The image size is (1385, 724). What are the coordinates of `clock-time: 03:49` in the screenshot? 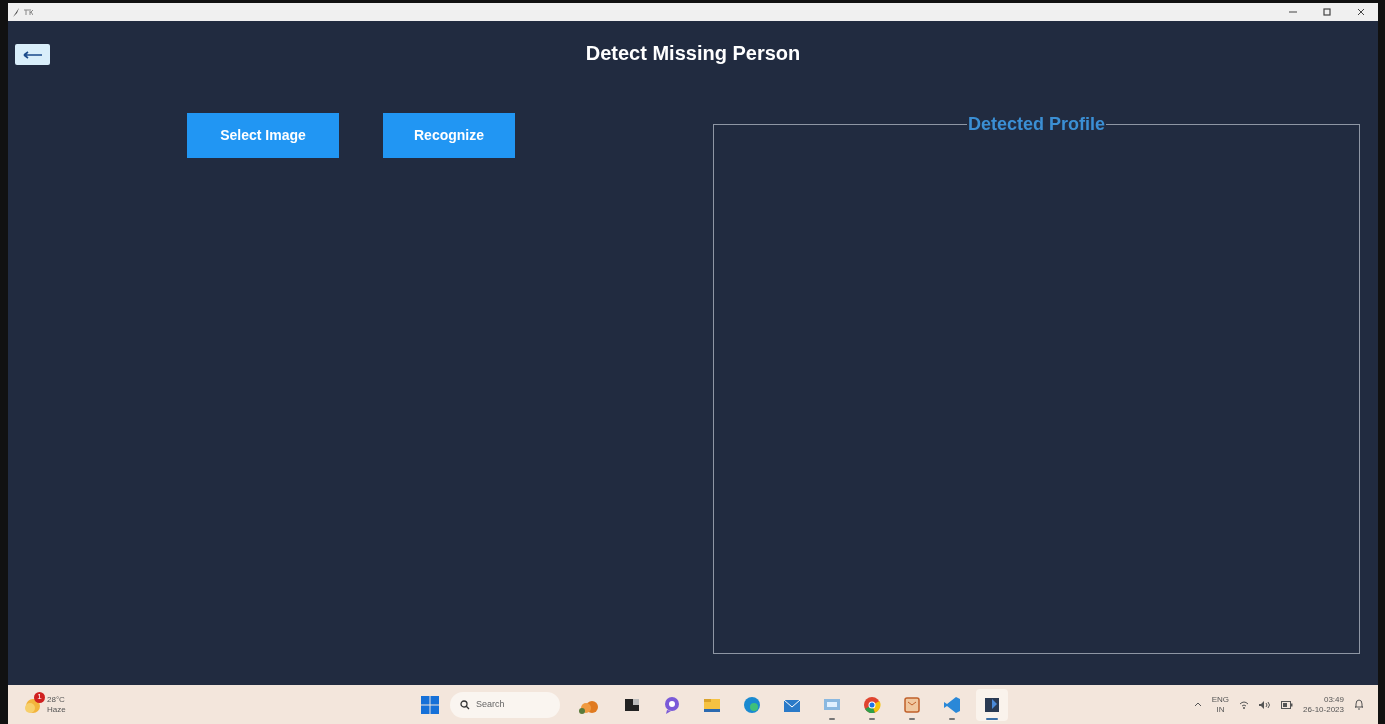 It's located at (1333, 699).